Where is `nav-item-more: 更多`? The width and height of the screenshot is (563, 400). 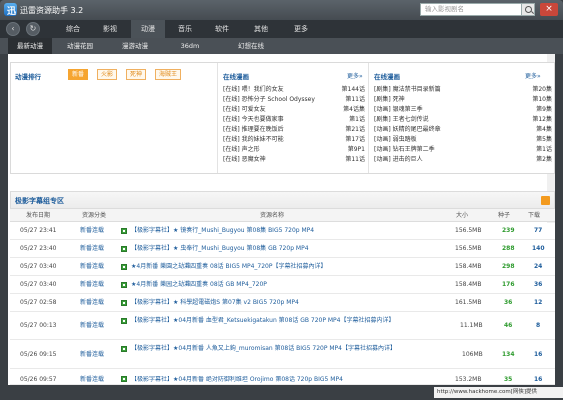
nav-item-more: 更多 is located at coordinates (301, 29).